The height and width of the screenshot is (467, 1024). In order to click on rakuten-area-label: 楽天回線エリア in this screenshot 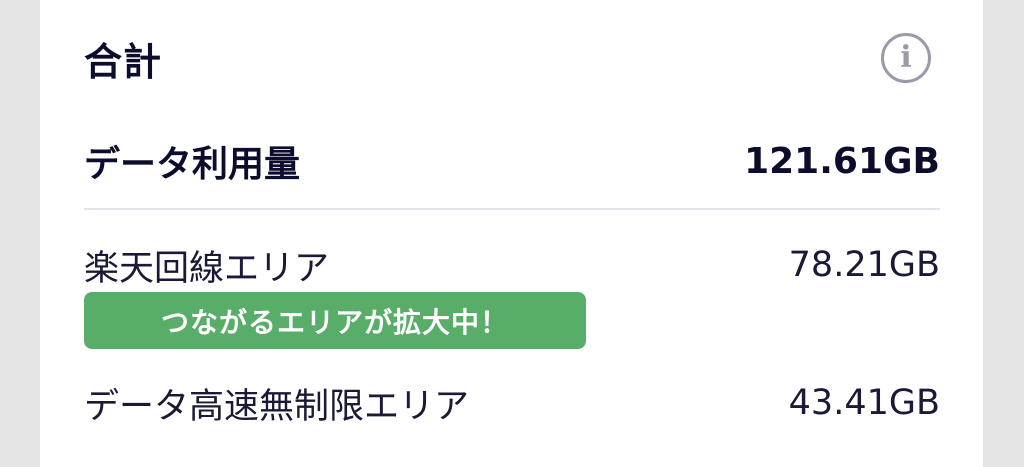, I will do `click(207, 268)`.